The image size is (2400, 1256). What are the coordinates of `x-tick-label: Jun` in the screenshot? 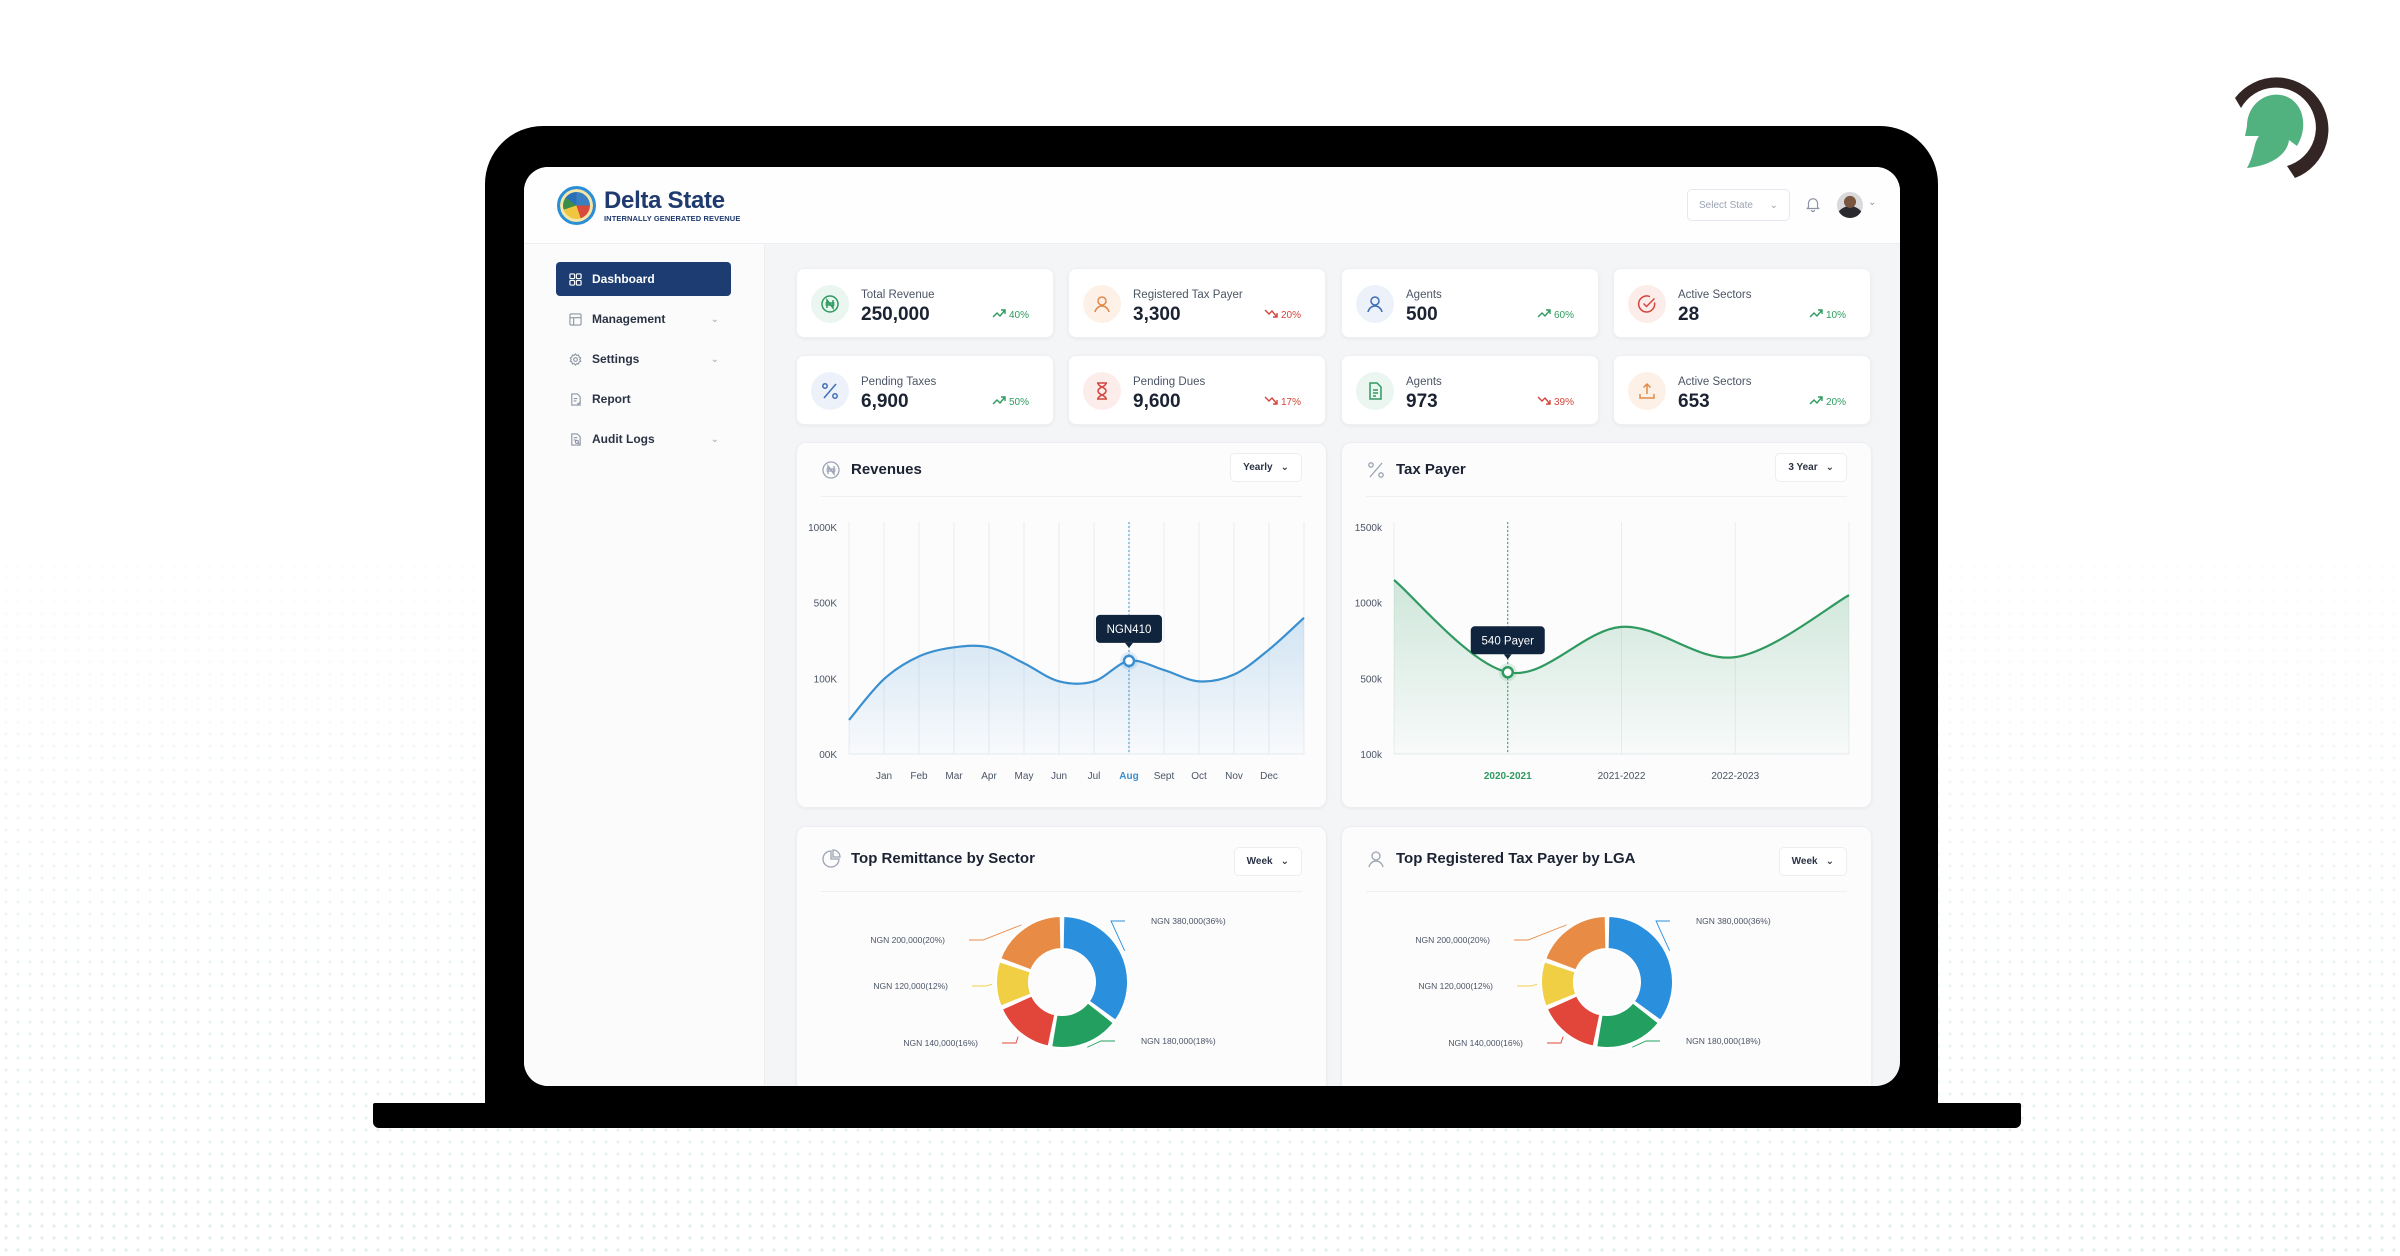 It's located at (1059, 776).